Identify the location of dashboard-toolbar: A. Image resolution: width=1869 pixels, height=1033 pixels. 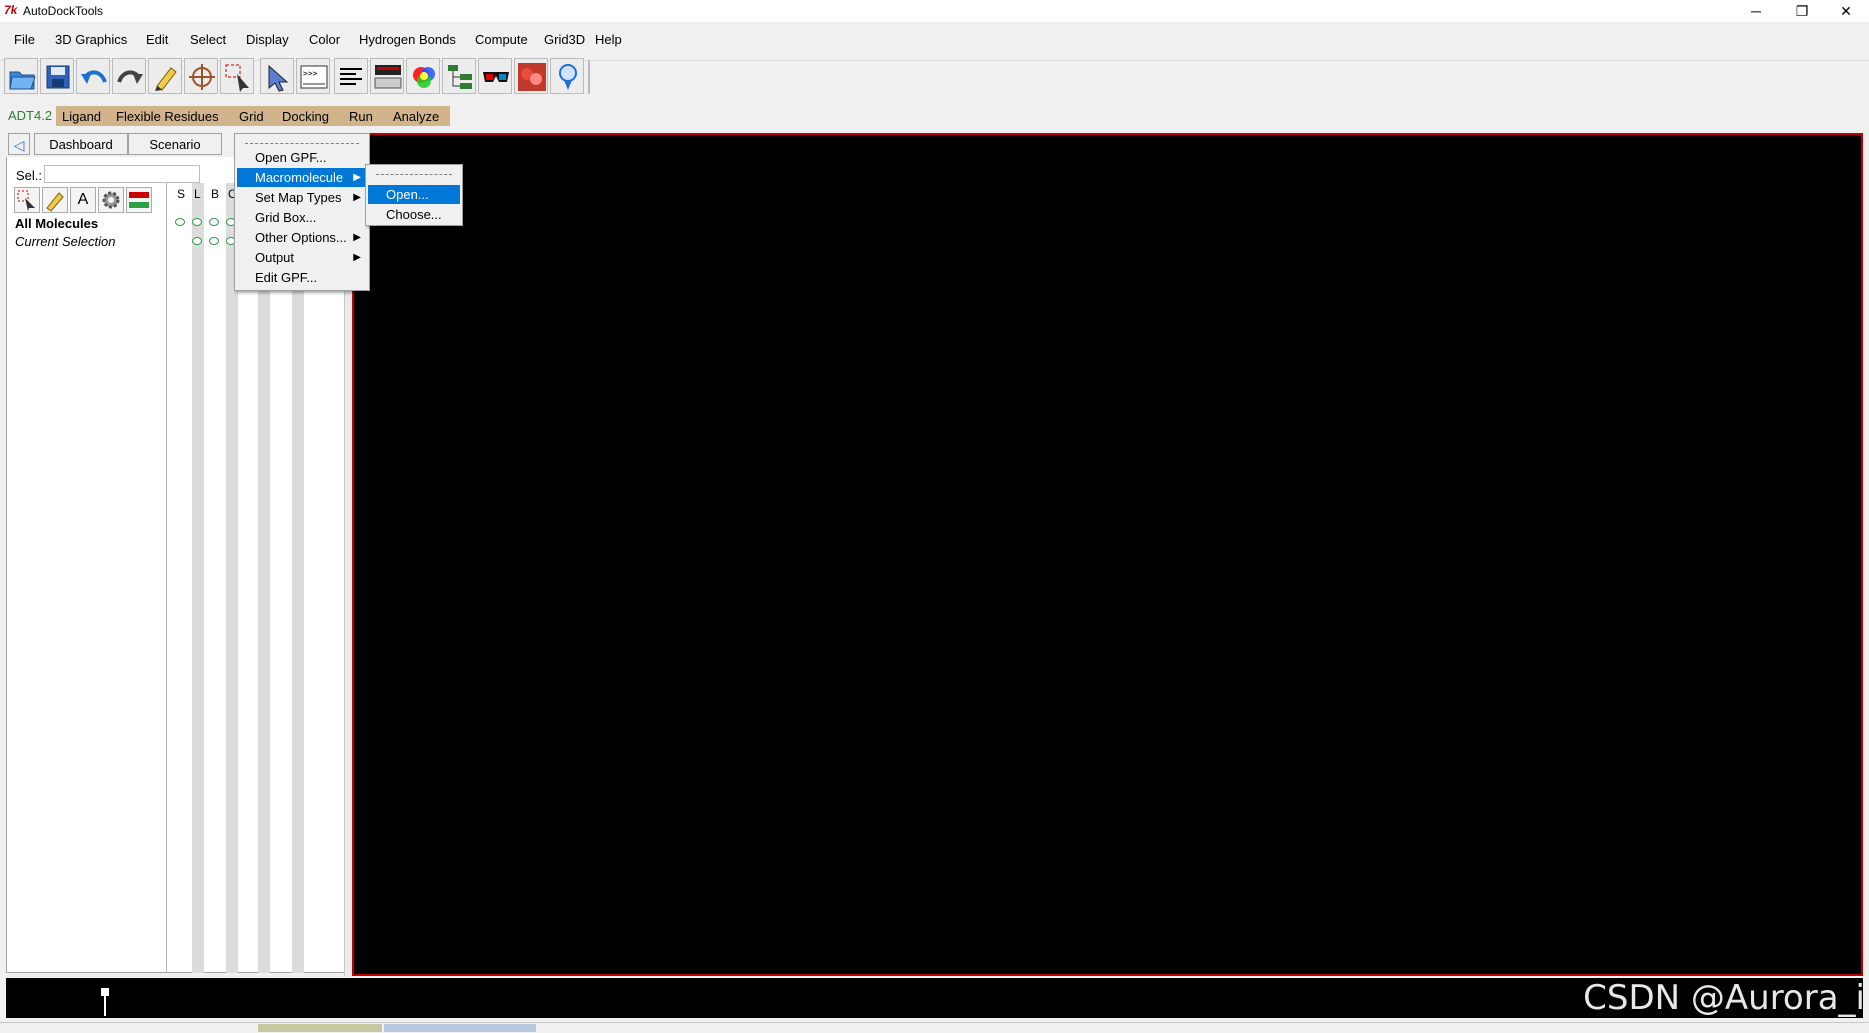
(86, 200).